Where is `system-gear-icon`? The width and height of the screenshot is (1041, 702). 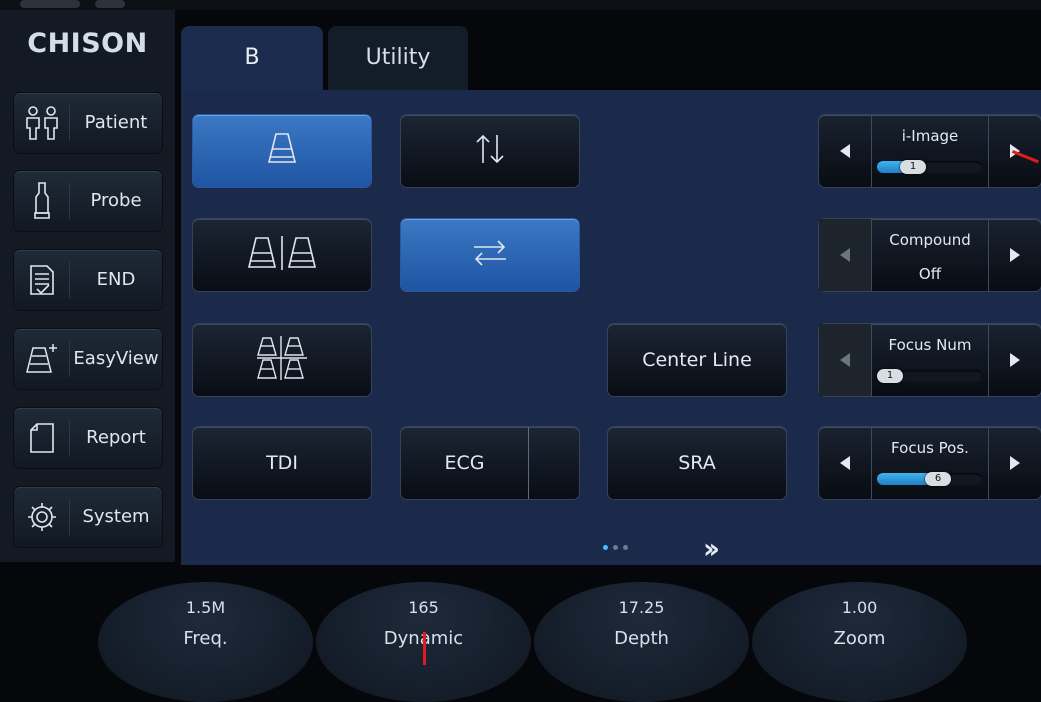 system-gear-icon is located at coordinates (42, 517).